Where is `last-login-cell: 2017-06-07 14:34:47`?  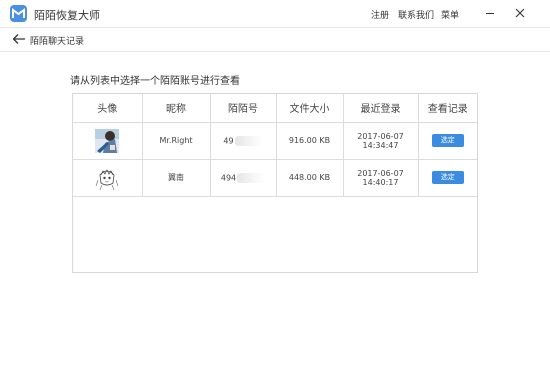 last-login-cell: 2017-06-07 14:34:47 is located at coordinates (381, 141).